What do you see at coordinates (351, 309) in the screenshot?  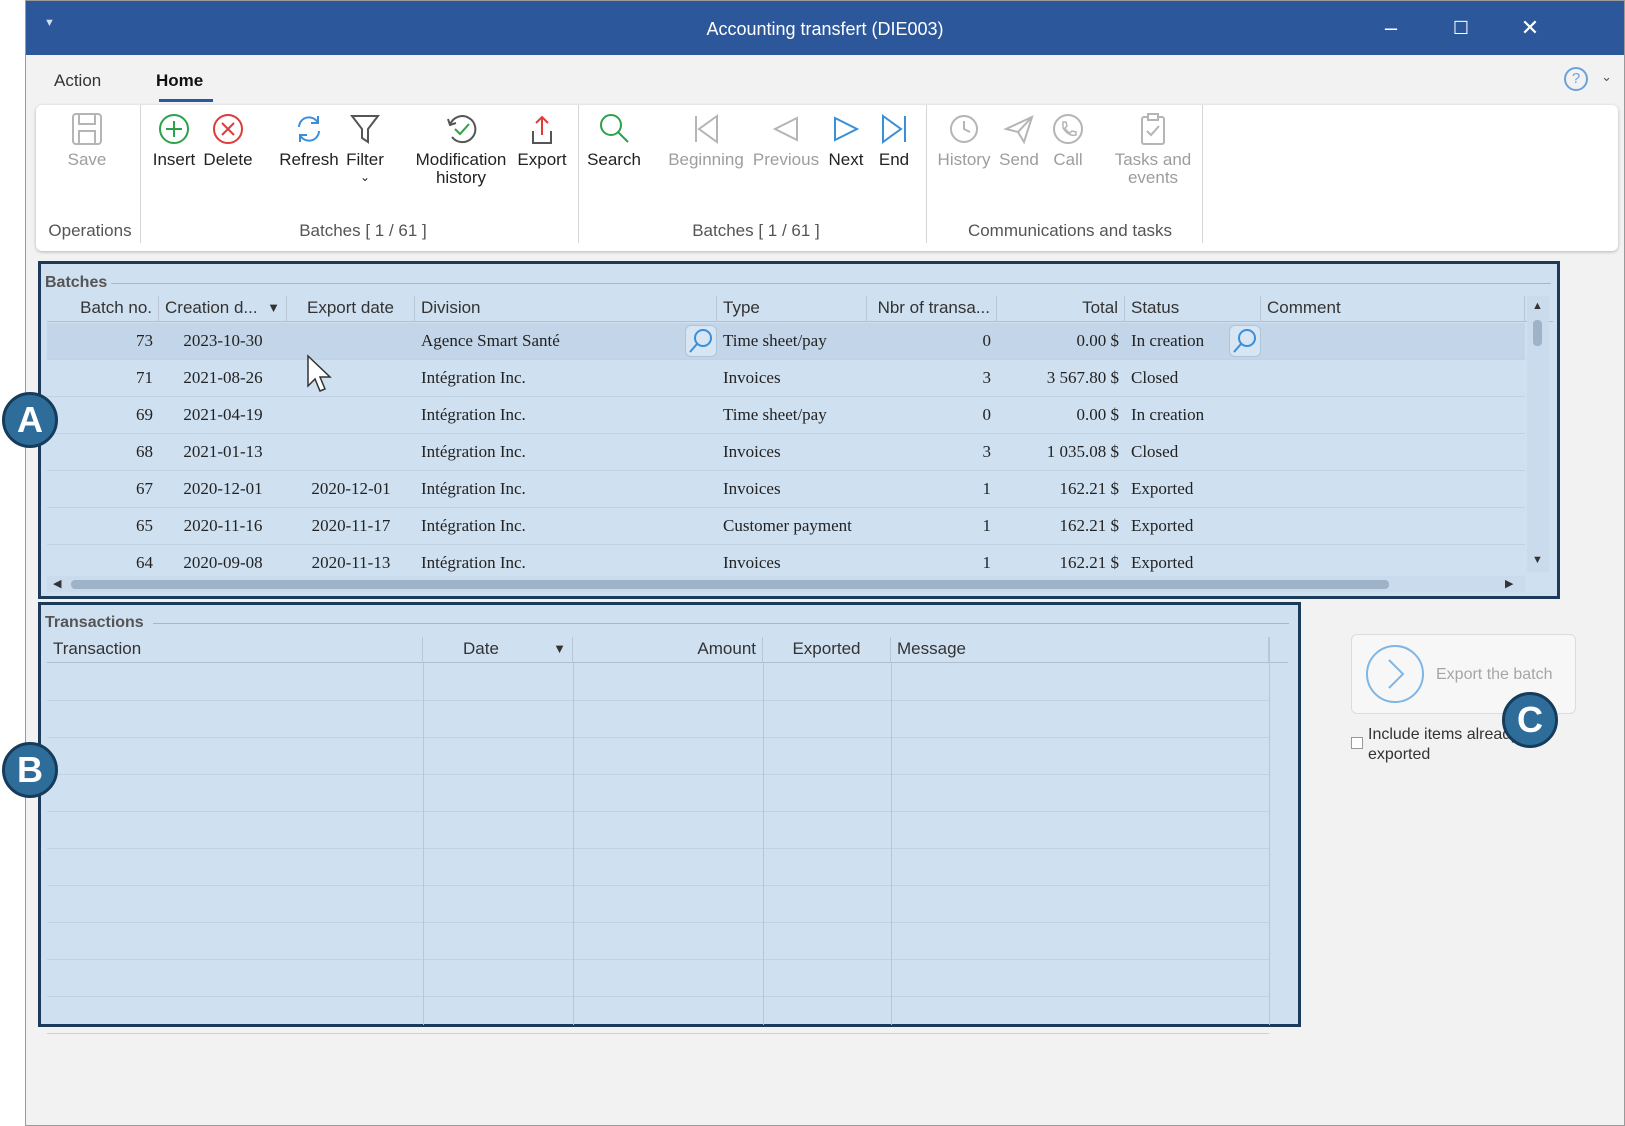 I see `col-export-date: Export date` at bounding box center [351, 309].